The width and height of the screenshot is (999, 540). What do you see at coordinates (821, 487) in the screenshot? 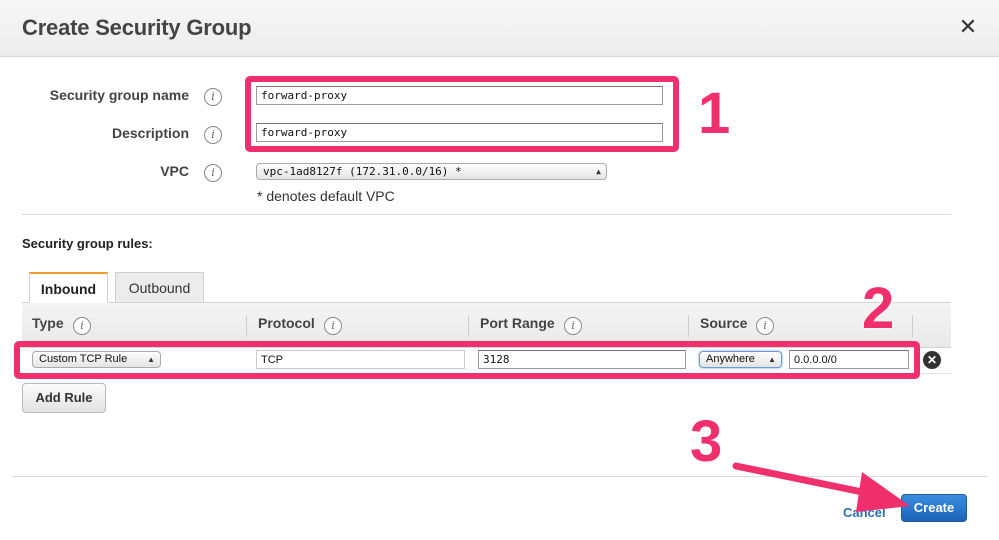
I see `annotation-arrow` at bounding box center [821, 487].